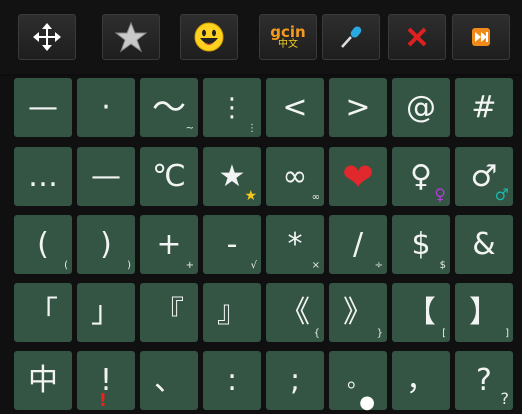  Describe the element at coordinates (367, 402) in the screenshot. I see `key-sublabel: ●` at that location.